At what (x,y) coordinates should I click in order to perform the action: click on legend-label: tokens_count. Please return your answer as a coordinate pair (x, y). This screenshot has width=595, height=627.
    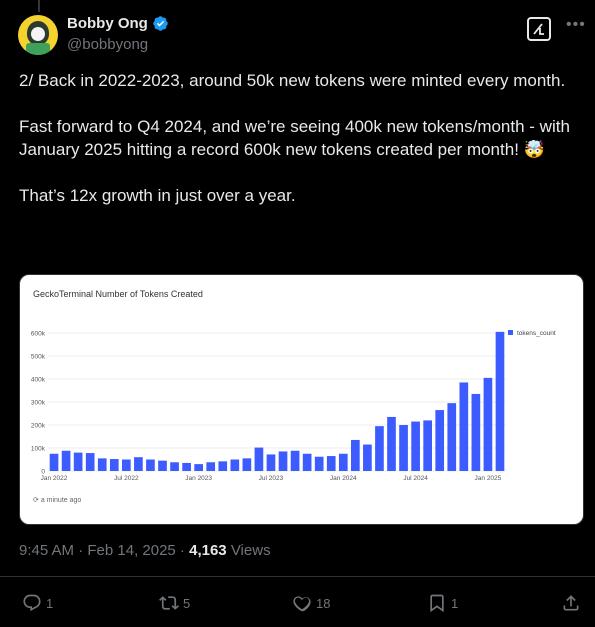
    Looking at the image, I should click on (536, 333).